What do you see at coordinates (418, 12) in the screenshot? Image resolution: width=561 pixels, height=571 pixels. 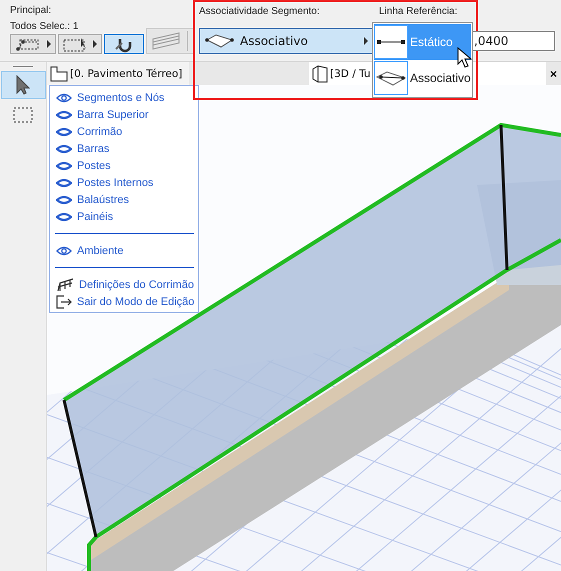 I see `field-label: Linha Referência:` at bounding box center [418, 12].